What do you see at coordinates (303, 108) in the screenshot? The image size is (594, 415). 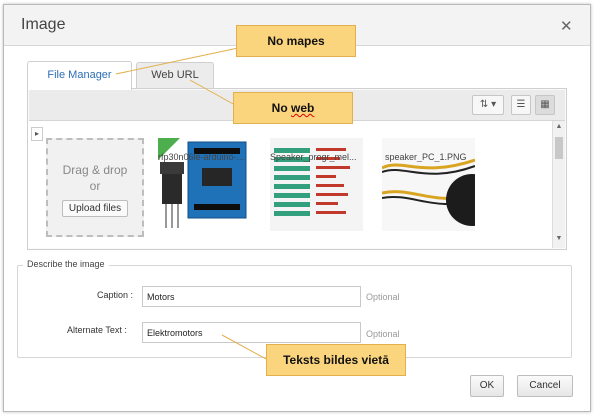 I see `annotation-web-text: web` at bounding box center [303, 108].